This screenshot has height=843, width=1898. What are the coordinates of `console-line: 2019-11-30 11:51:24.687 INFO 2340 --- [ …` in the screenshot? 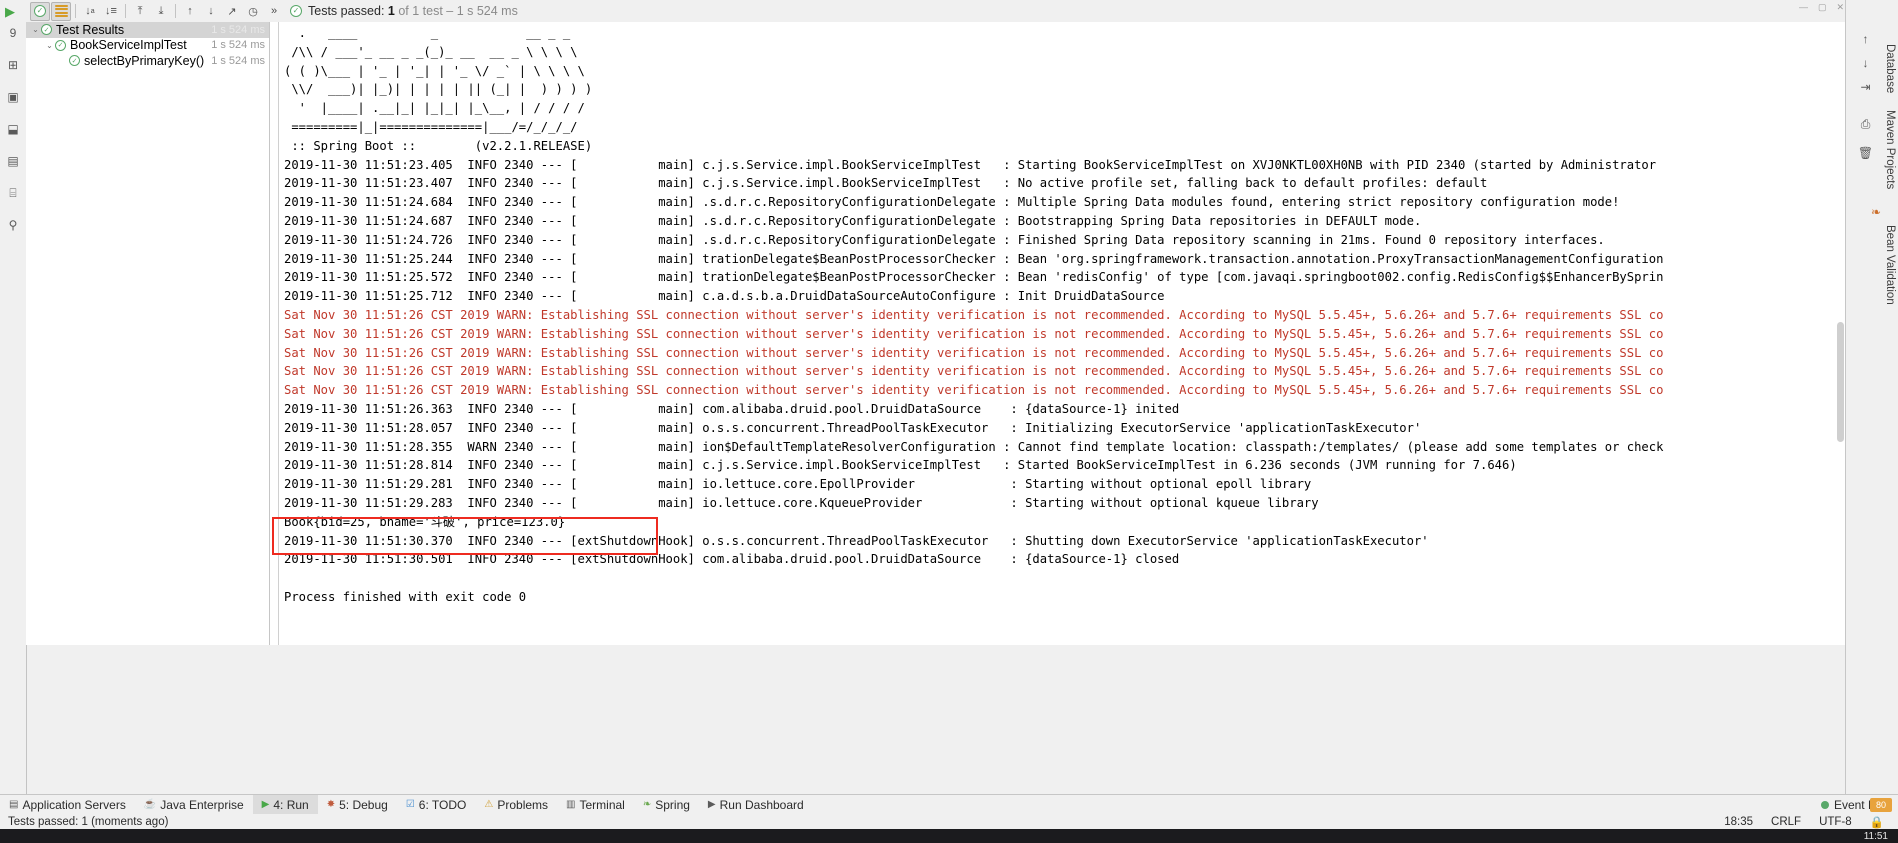 It's located at (853, 220).